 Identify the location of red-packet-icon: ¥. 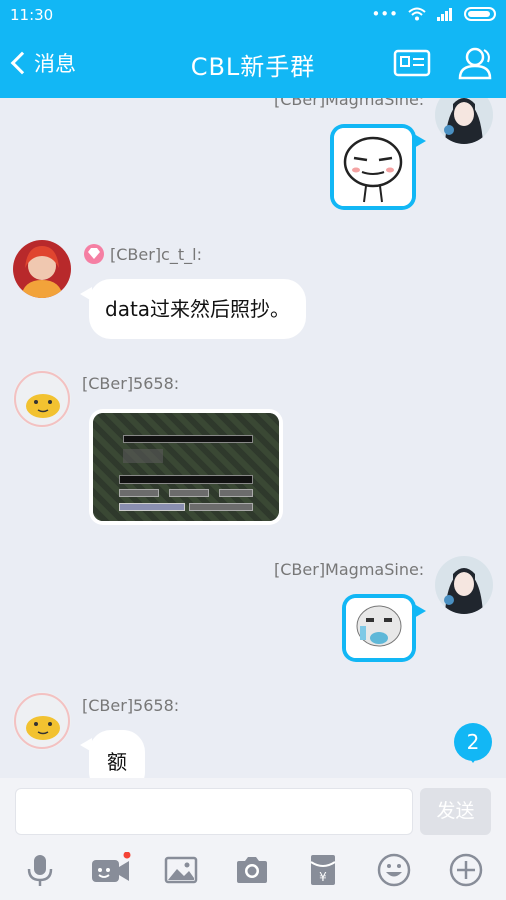
(323, 870).